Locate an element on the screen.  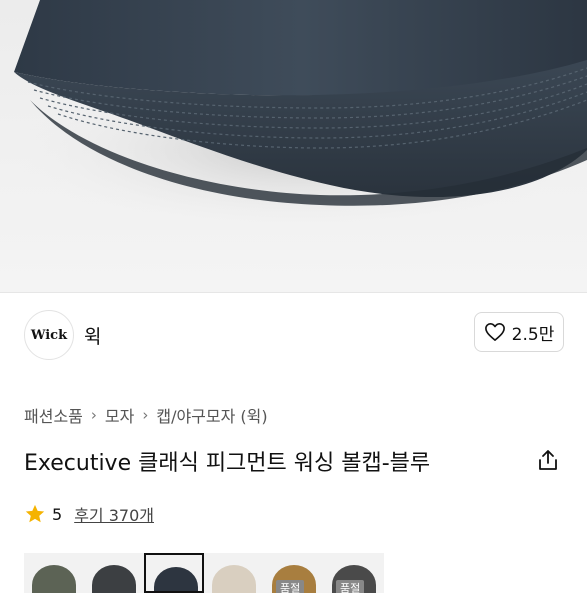
review-count-link: 후기 370개 is located at coordinates (114, 514).